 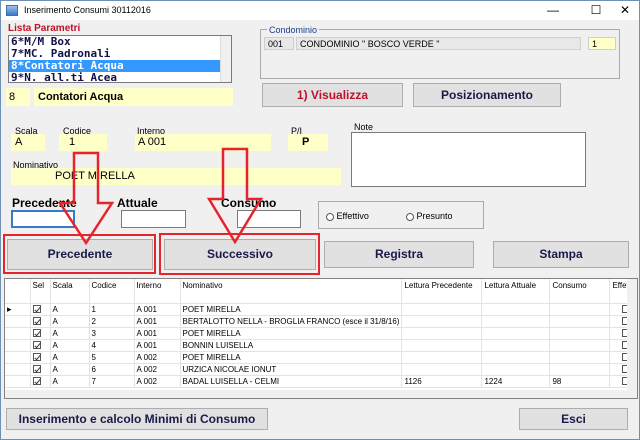 I want to click on list-item: 9*N. all.ti Acea, so click(x=120, y=77).